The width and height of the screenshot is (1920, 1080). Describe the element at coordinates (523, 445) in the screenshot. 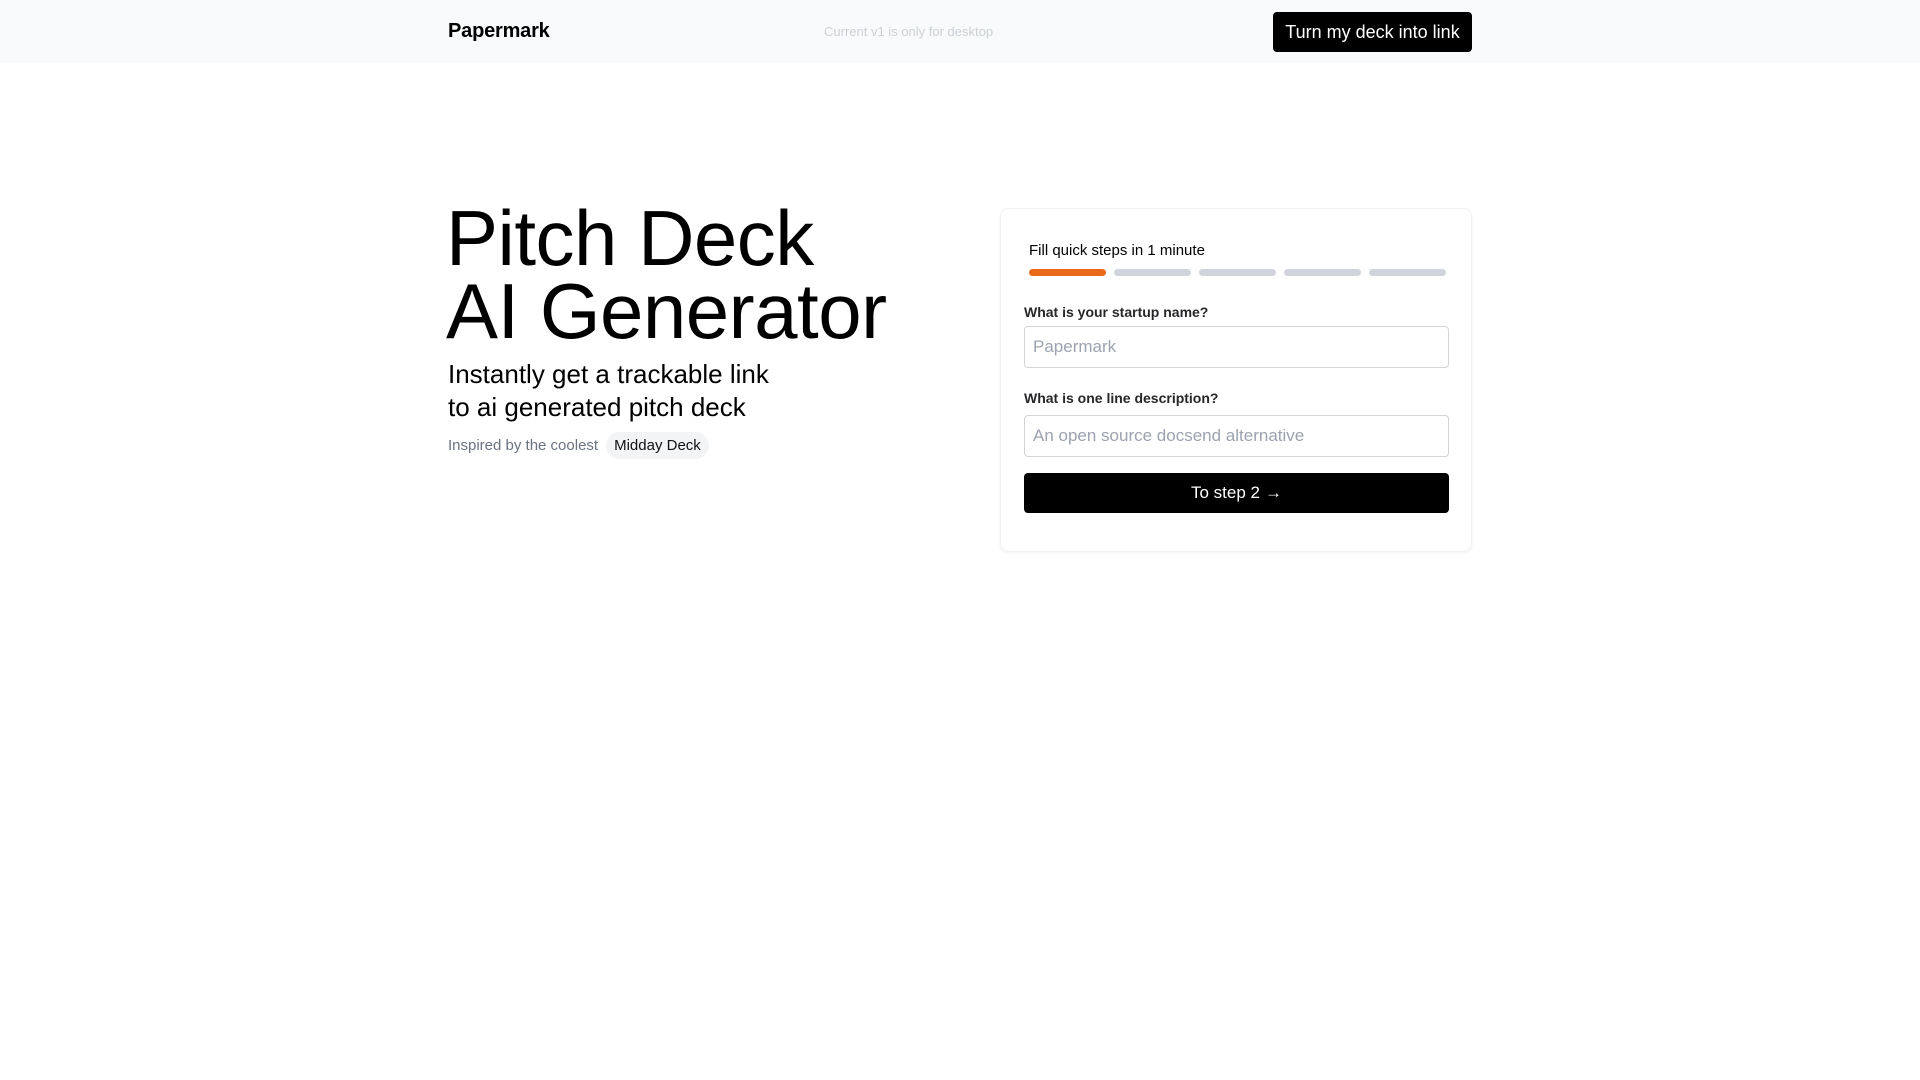

I see `inspired-label: Inspired by the coolest` at that location.